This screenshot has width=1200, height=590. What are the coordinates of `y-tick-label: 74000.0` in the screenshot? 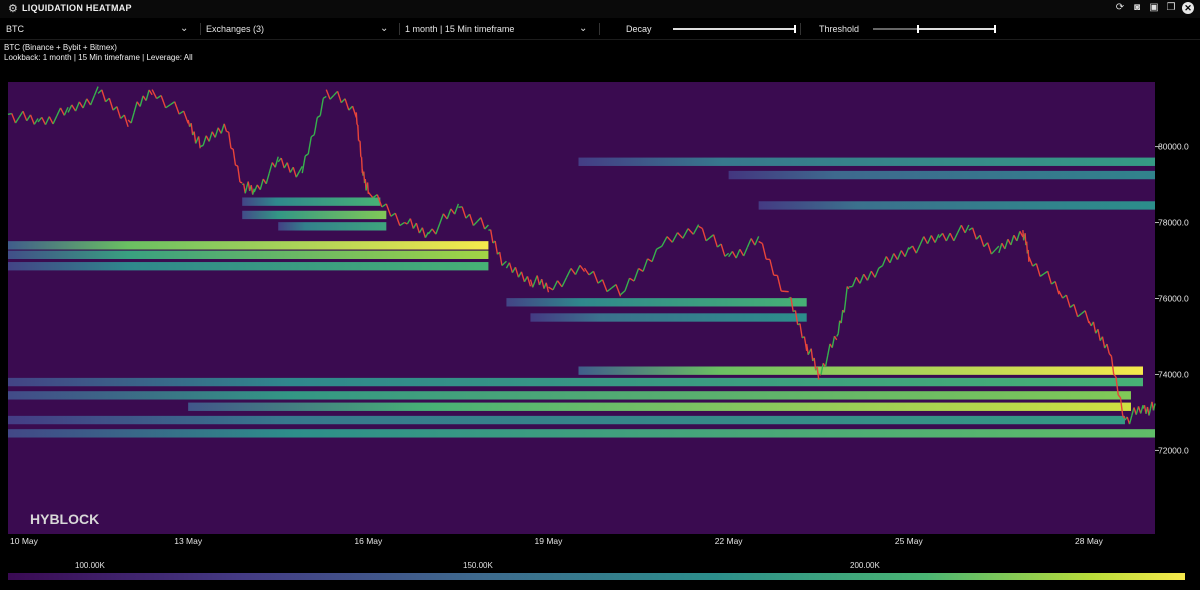 It's located at (1173, 374).